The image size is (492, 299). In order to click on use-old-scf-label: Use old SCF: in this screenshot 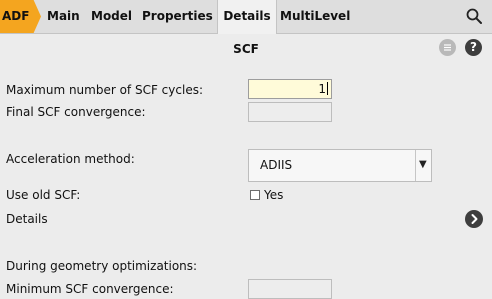, I will do `click(43, 195)`.